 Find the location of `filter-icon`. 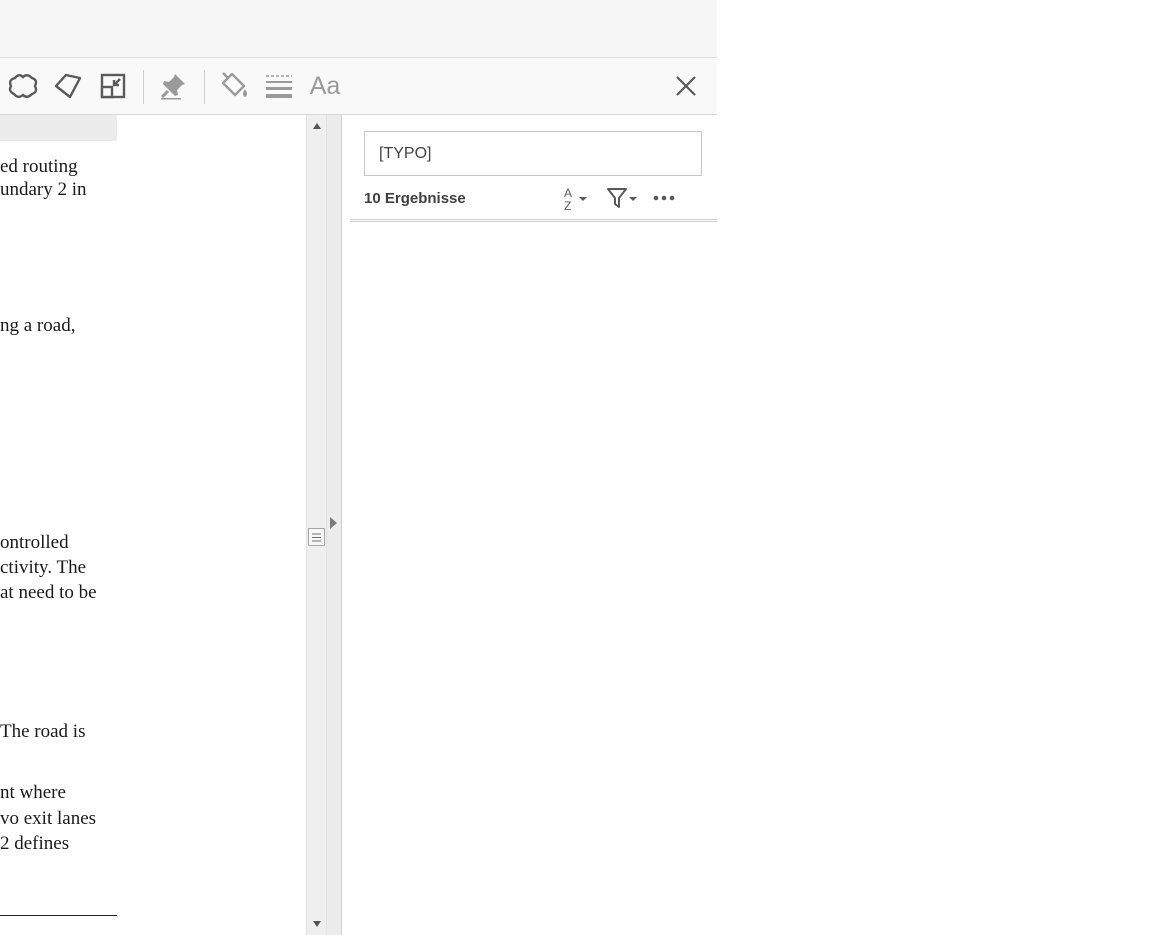

filter-icon is located at coordinates (622, 198).